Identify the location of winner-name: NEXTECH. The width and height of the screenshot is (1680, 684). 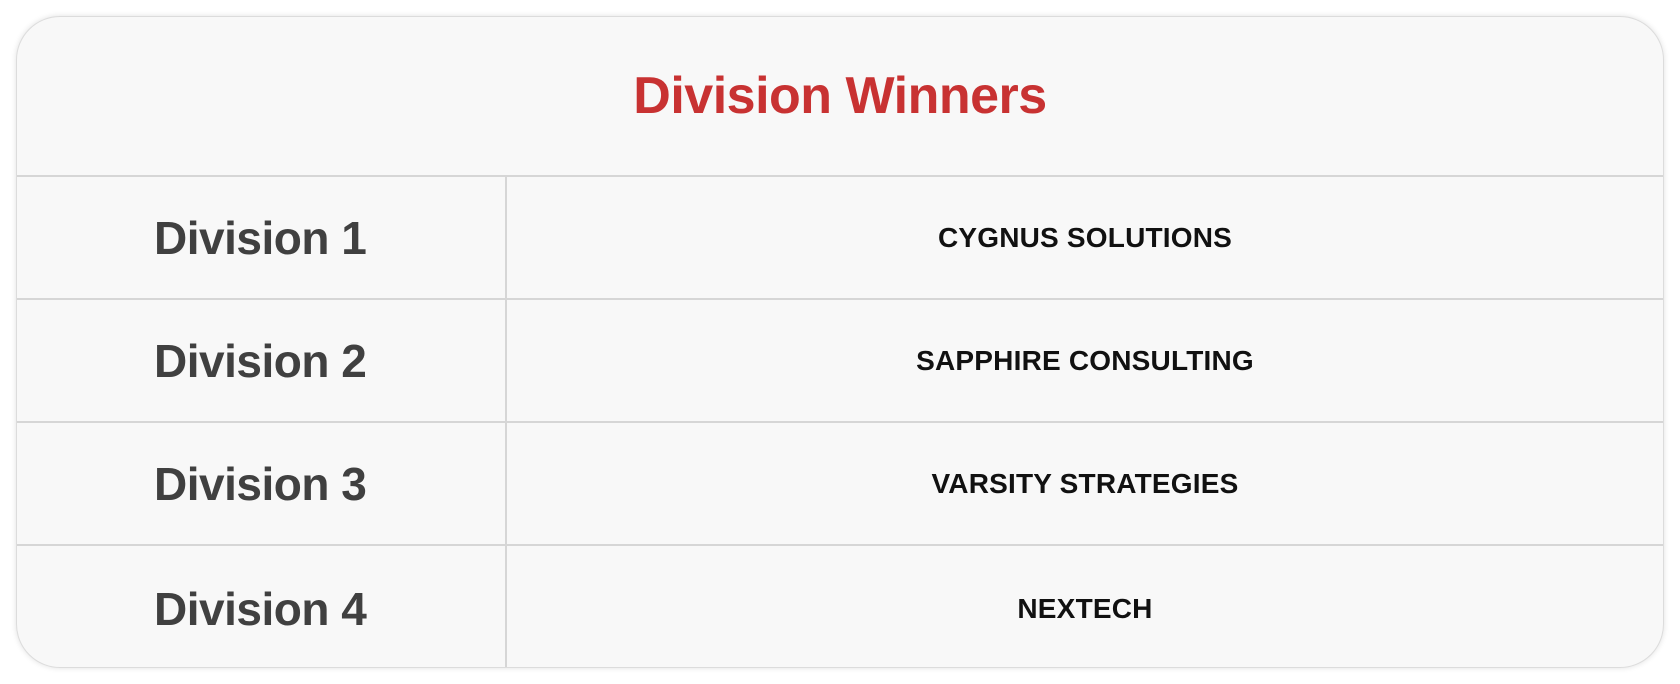
(1085, 608).